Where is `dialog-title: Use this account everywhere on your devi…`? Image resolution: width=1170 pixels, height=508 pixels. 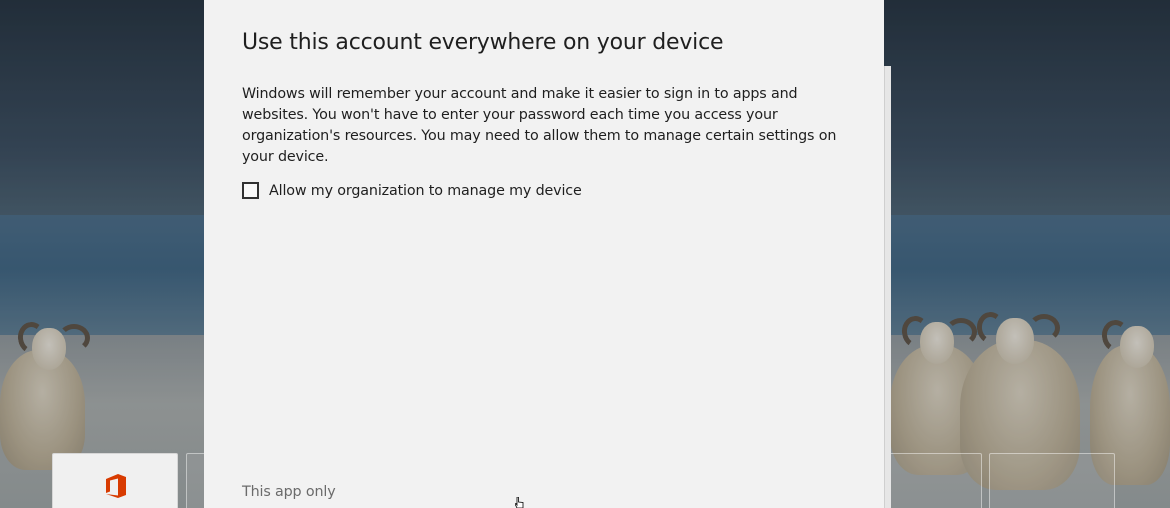
dialog-title: Use this account everywhere on your devi… is located at coordinates (483, 42).